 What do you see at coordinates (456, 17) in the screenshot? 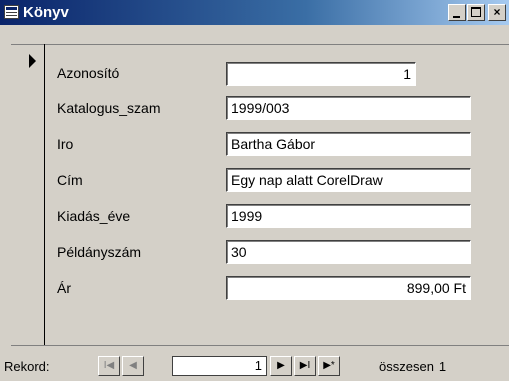
I see `minimize-icon` at bounding box center [456, 17].